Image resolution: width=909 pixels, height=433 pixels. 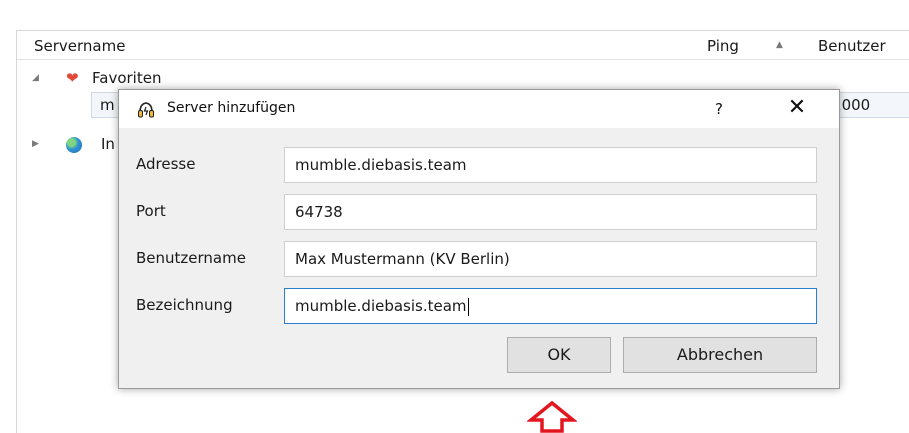 I want to click on expanded-arrow-icon: ◢, so click(x=35, y=78).